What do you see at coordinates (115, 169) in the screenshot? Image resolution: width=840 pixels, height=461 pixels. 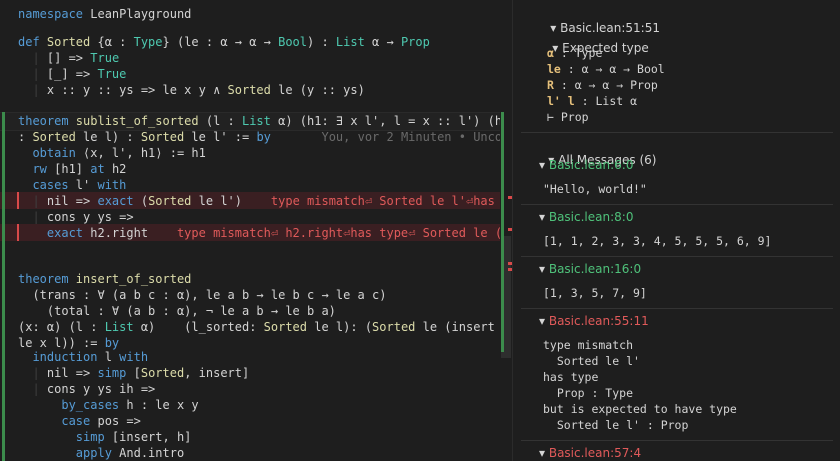 I see `code-token: h2` at bounding box center [115, 169].